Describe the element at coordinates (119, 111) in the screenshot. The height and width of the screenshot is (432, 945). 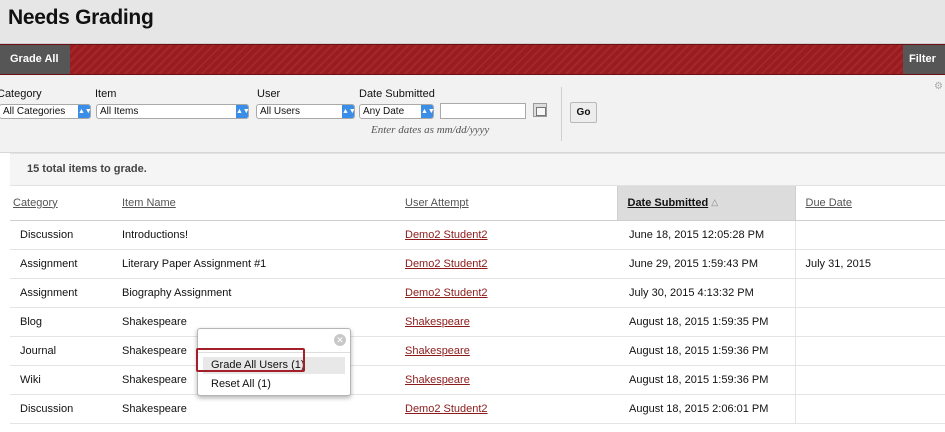
I see `item-select-value: All Items` at that location.